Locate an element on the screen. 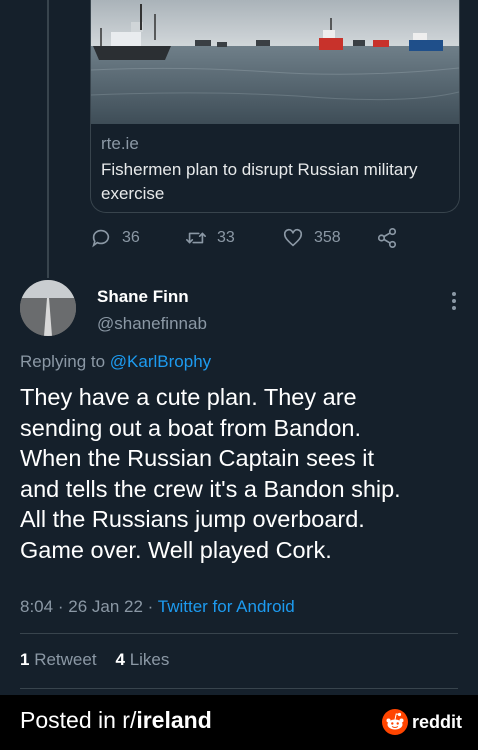 This screenshot has width=478, height=750. tweet-stats: 1 Retweet 4 Likes is located at coordinates (94, 660).